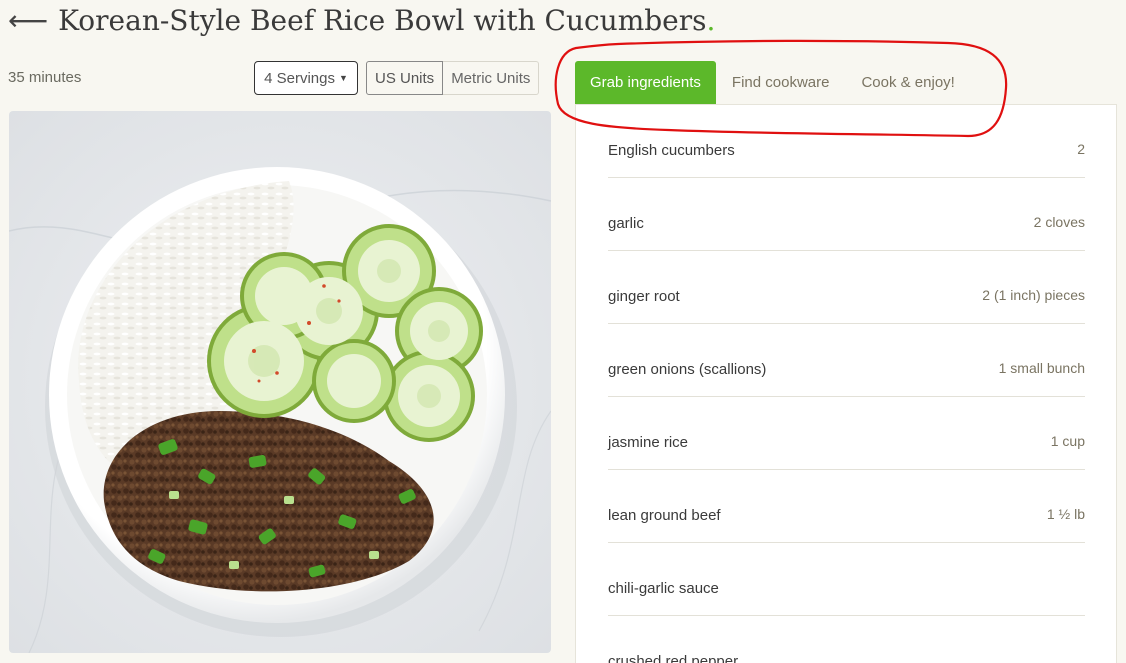 The width and height of the screenshot is (1126, 663). I want to click on ingredient-quantity: 1 ½ lb, so click(1065, 514).